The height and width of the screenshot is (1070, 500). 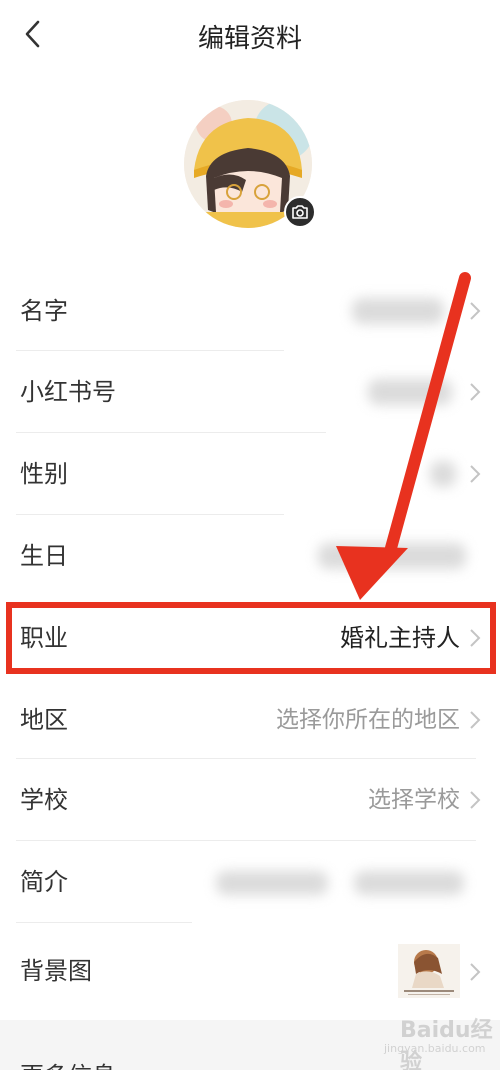 I want to click on more-info-label: 更多信息, so click(x=68, y=1063).